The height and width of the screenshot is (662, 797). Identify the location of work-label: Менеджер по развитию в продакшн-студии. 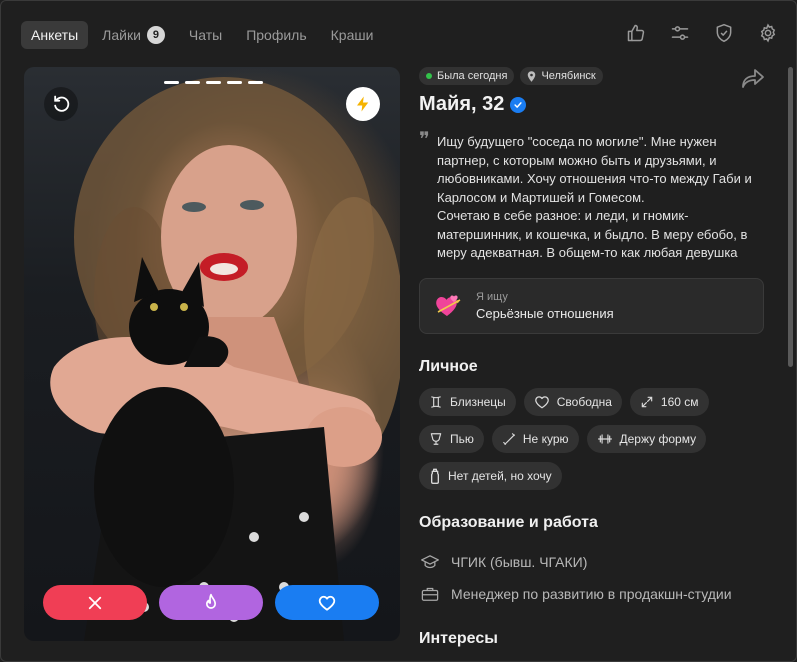
(591, 593).